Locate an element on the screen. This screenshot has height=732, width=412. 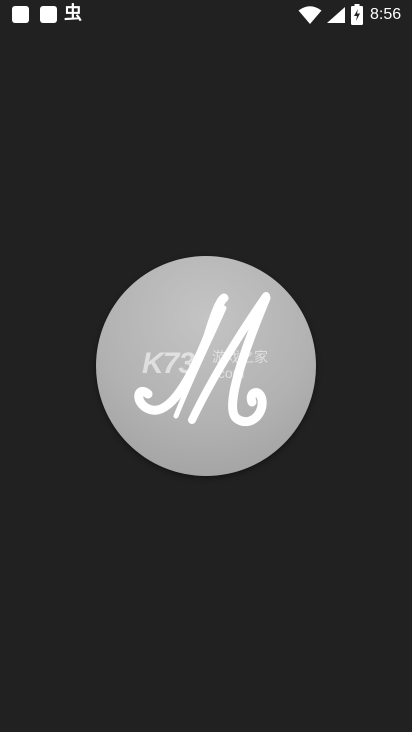
battery-charging-icon is located at coordinates (357, 14).